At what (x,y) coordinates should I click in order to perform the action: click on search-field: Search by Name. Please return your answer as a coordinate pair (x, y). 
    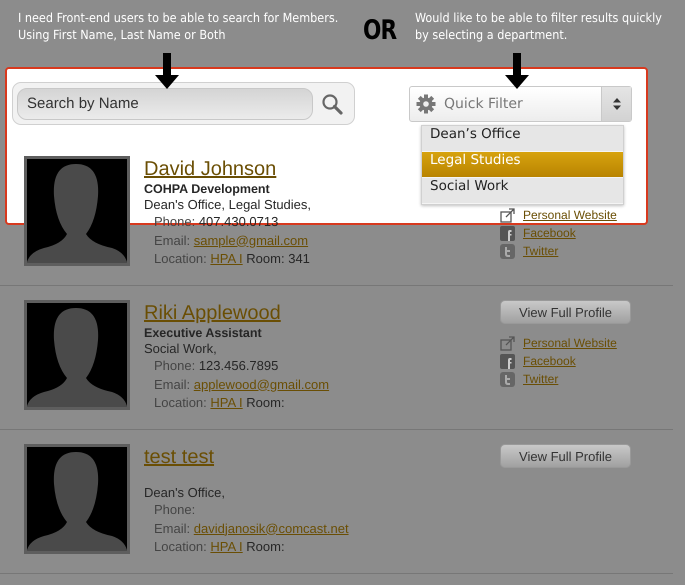
    Looking at the image, I should click on (165, 104).